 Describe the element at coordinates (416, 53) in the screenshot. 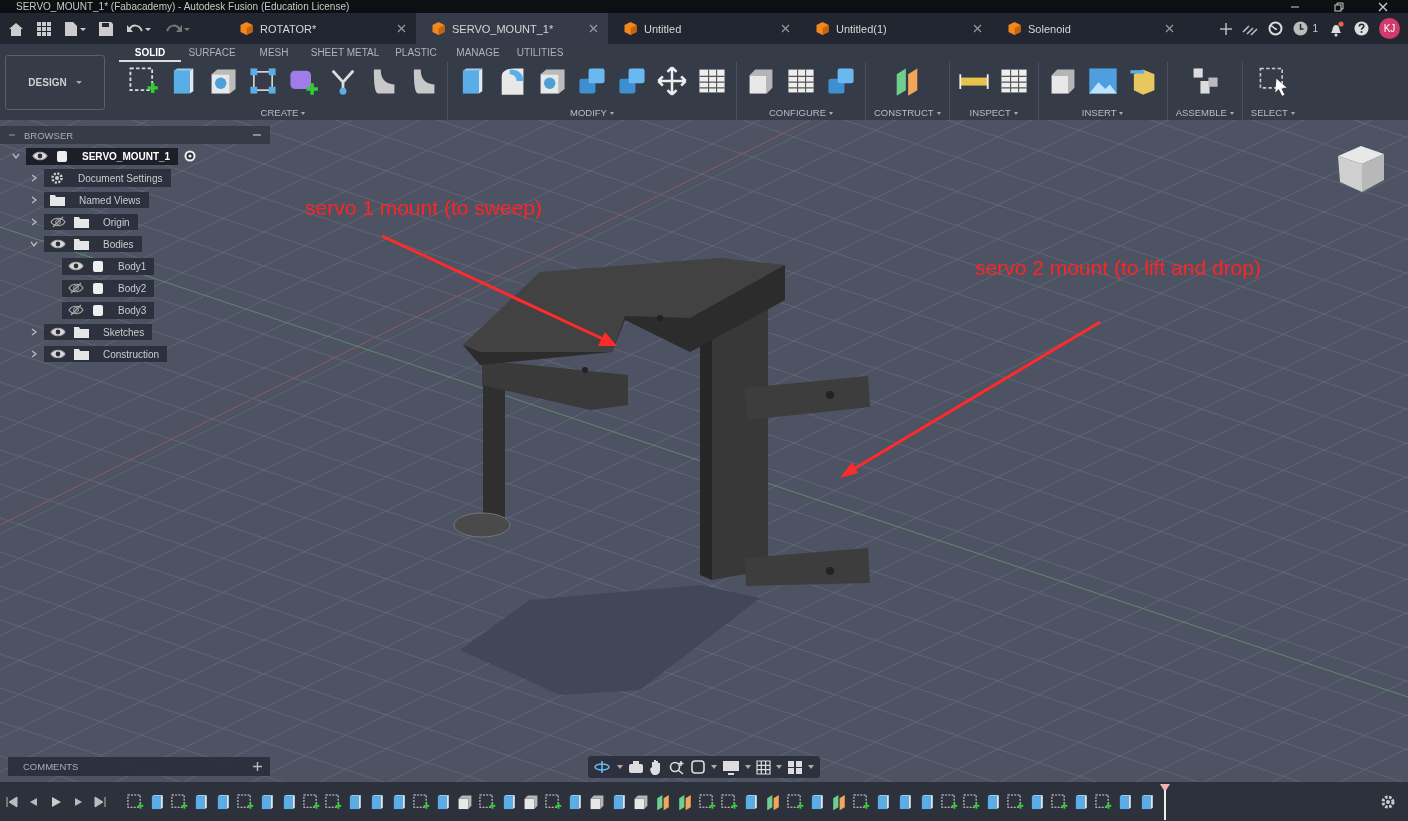

I see `toolbar-tab: PLASTIC` at that location.